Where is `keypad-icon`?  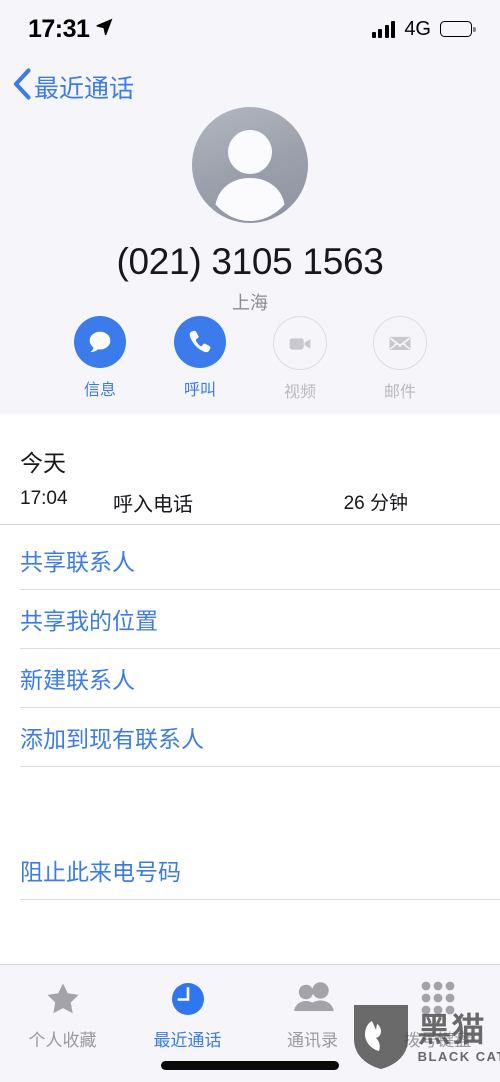
keypad-icon is located at coordinates (438, 999).